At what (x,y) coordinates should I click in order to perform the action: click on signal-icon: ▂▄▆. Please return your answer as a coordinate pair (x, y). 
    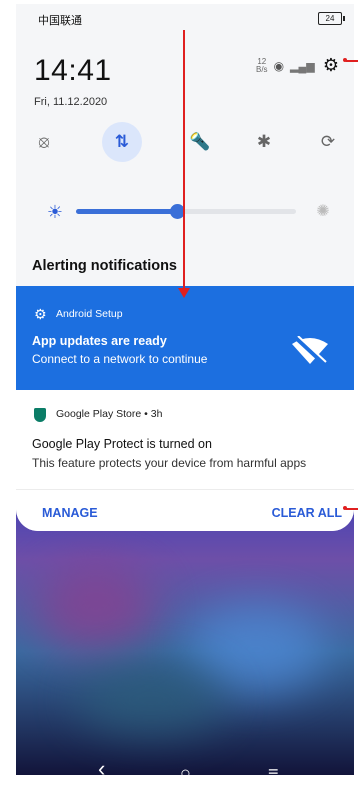
    Looking at the image, I should click on (302, 66).